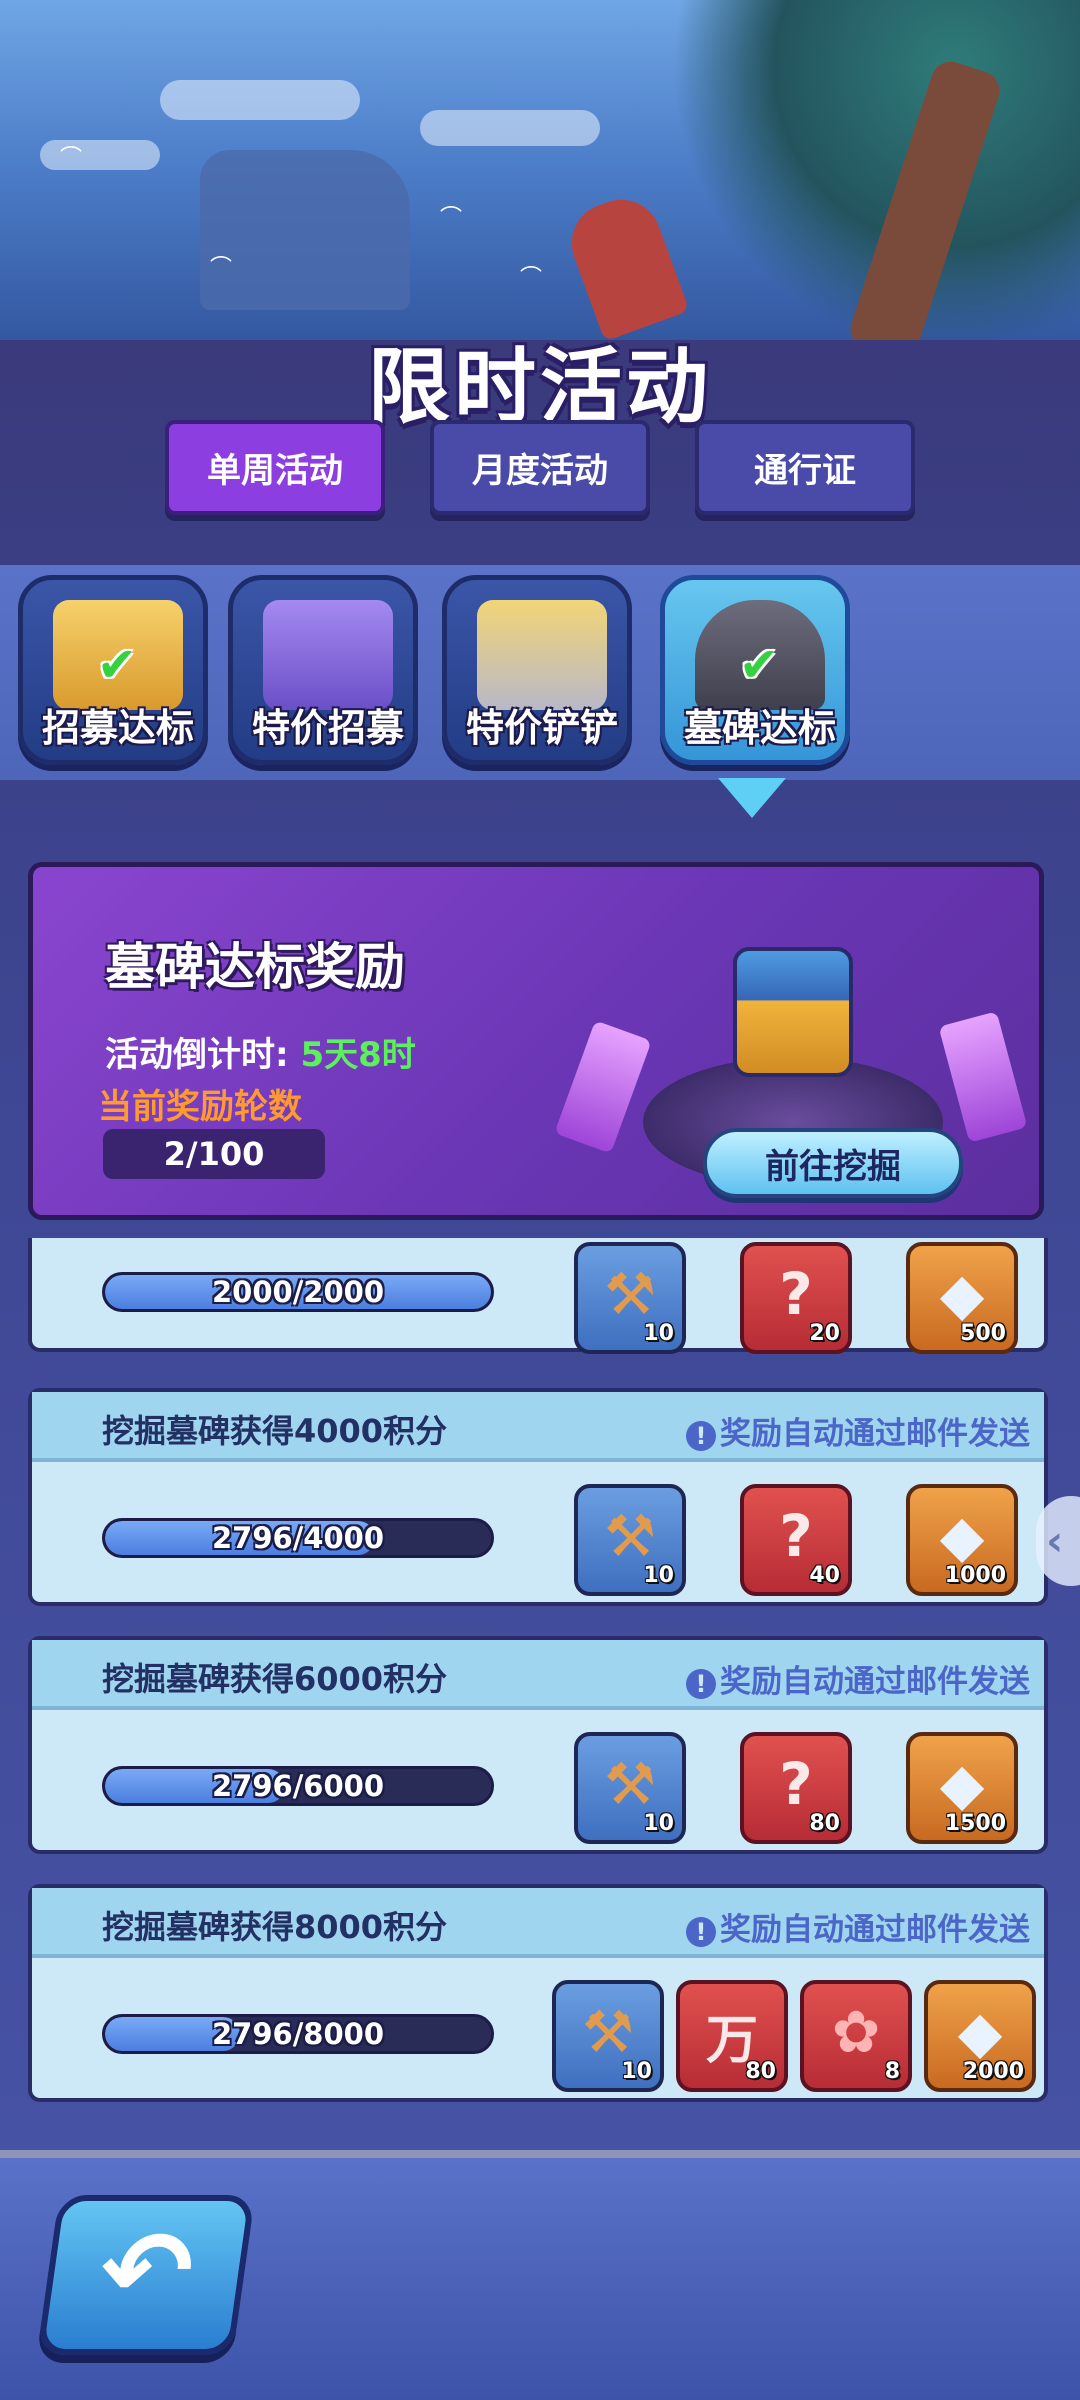 Image resolution: width=1080 pixels, height=2400 pixels. I want to click on back-button: ↶, so click(146, 2275).